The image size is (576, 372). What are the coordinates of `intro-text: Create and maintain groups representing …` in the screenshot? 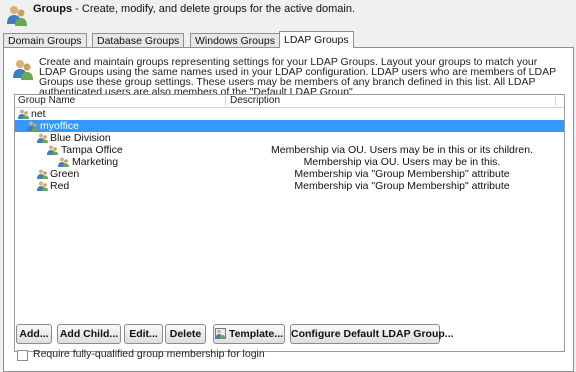 It's located at (297, 77).